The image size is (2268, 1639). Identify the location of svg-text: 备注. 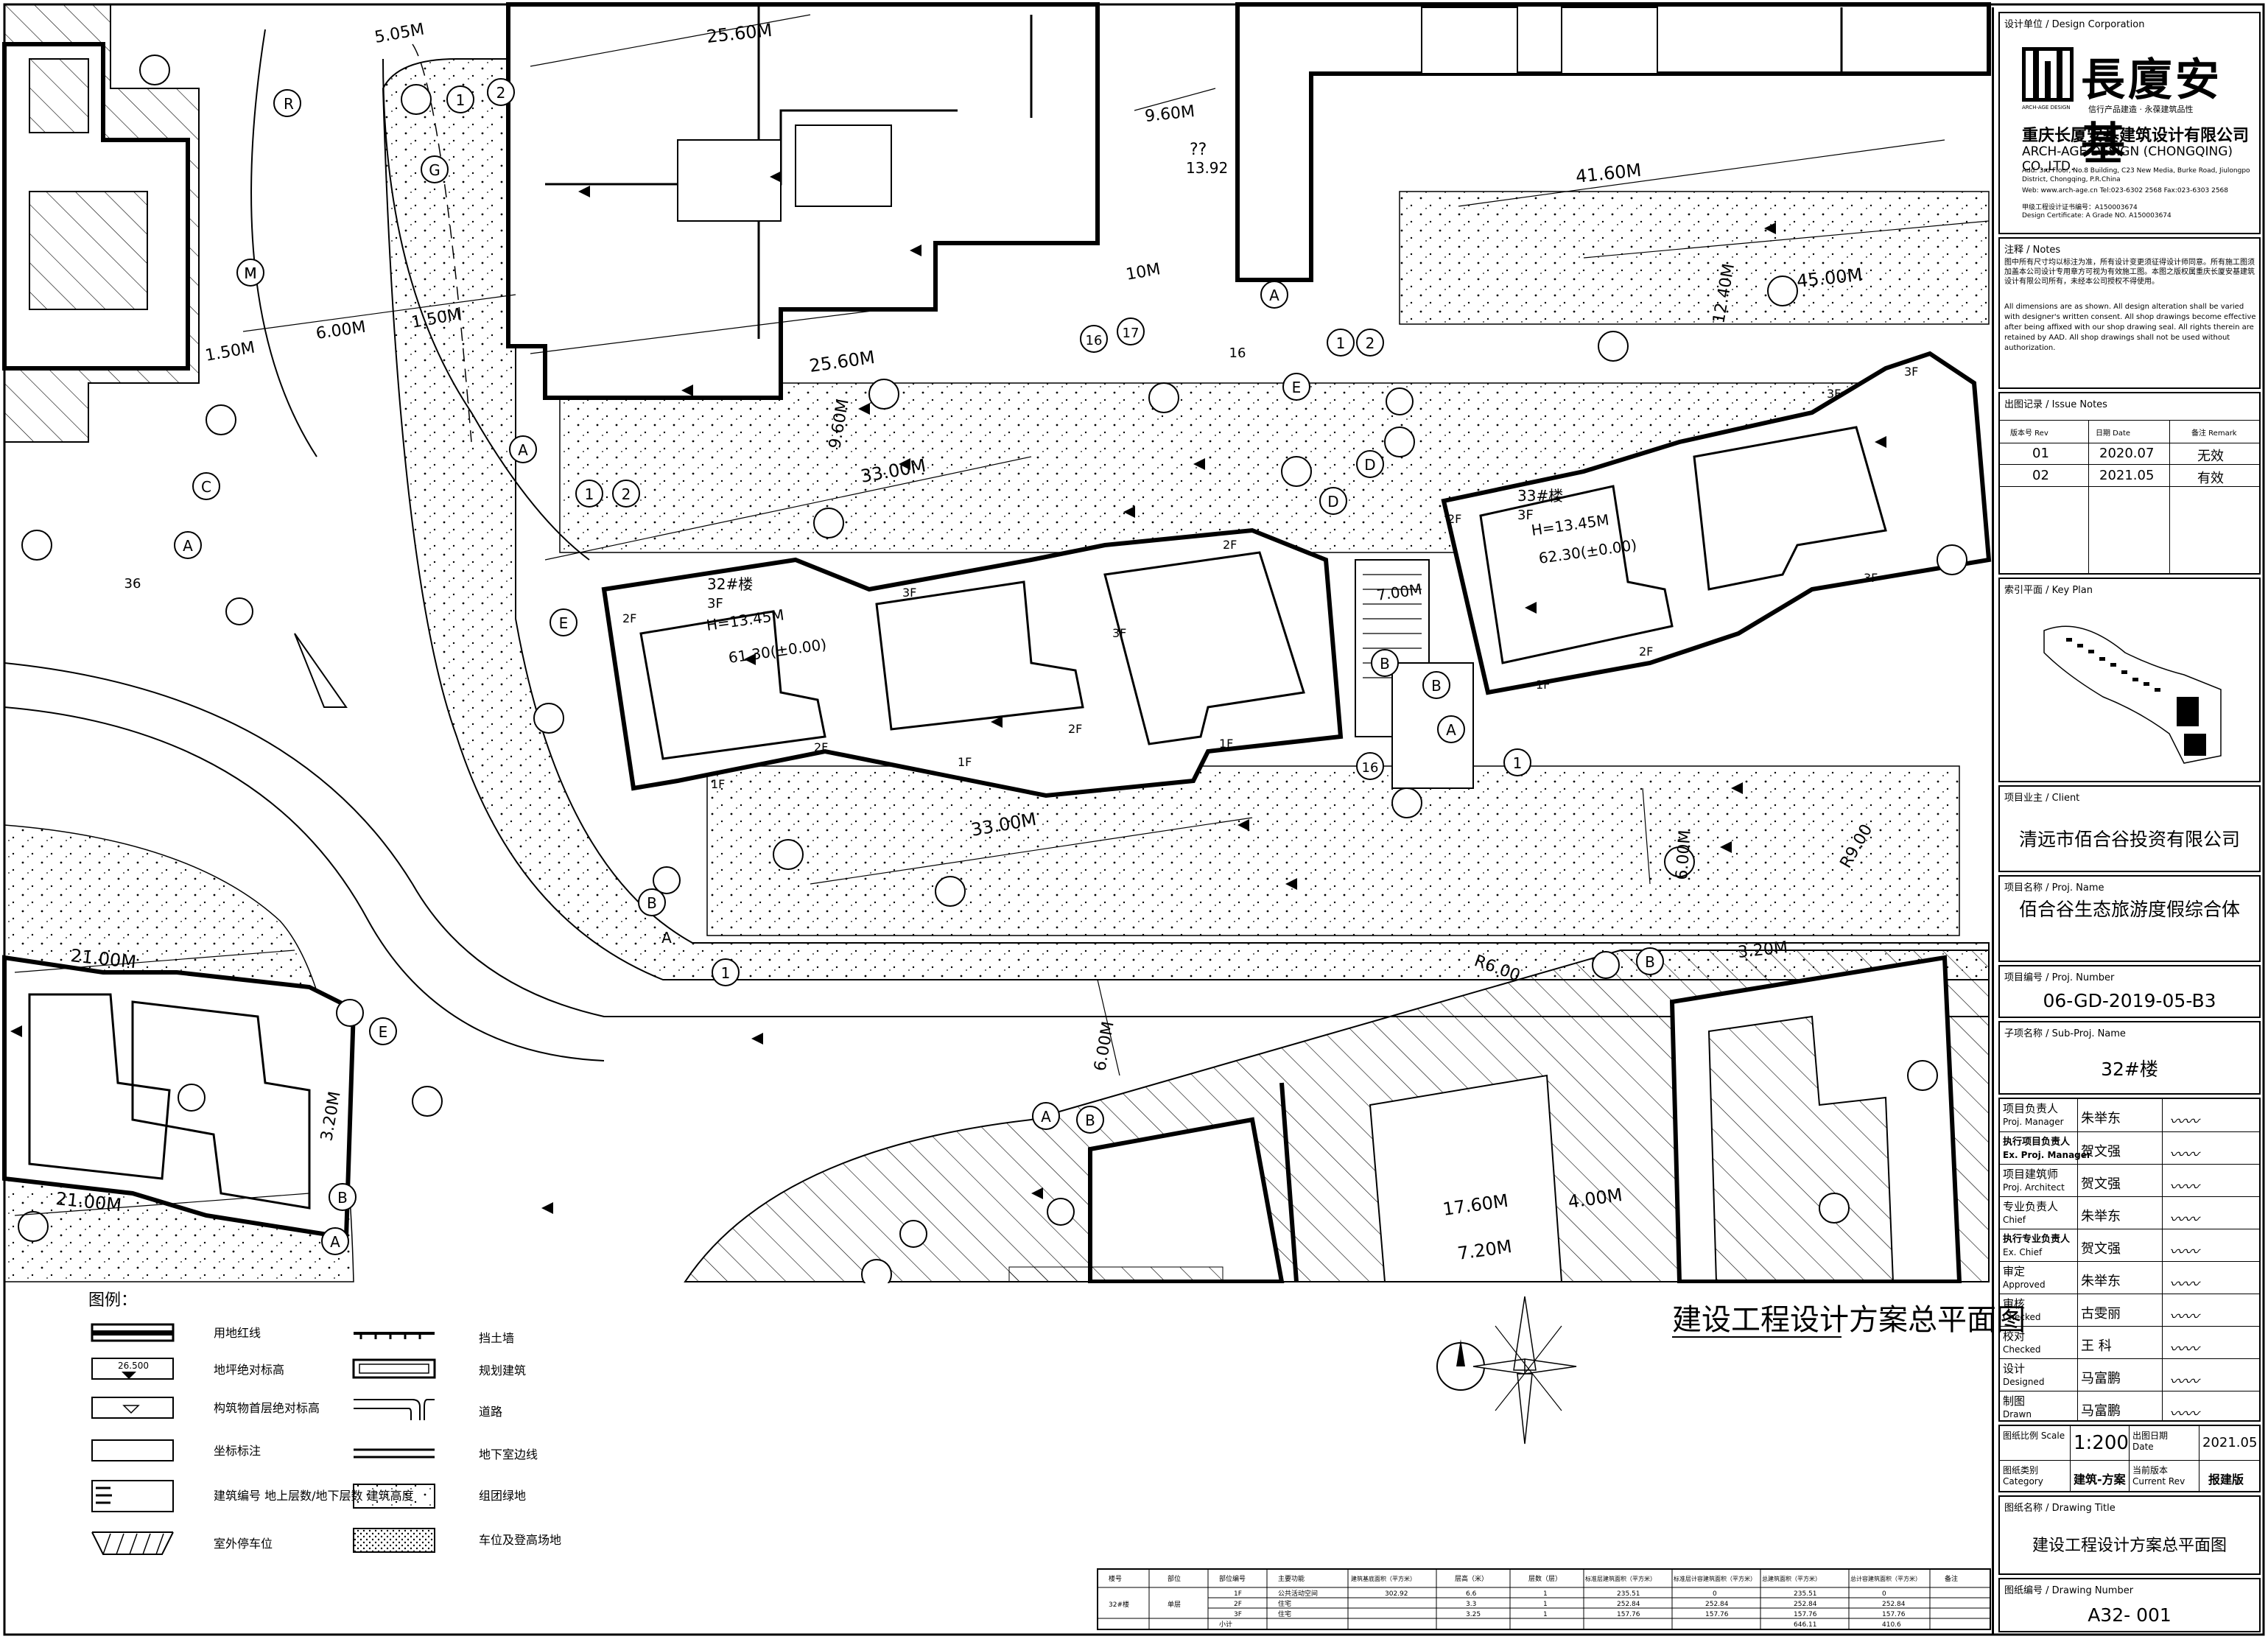
(1951, 1578).